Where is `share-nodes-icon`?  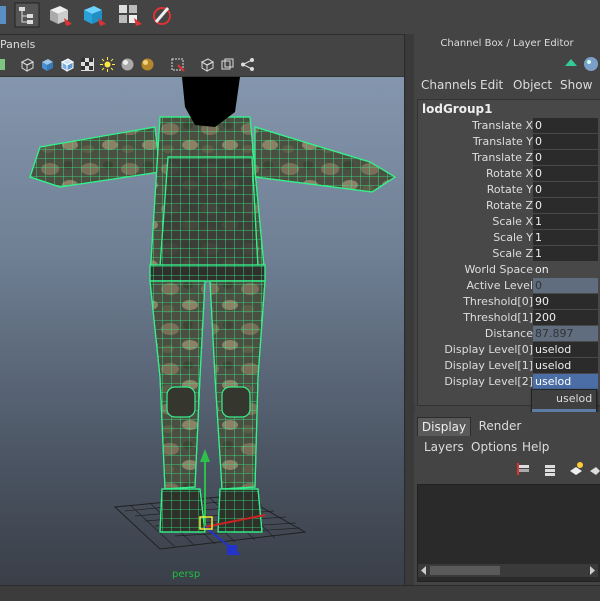
share-nodes-icon is located at coordinates (247, 64).